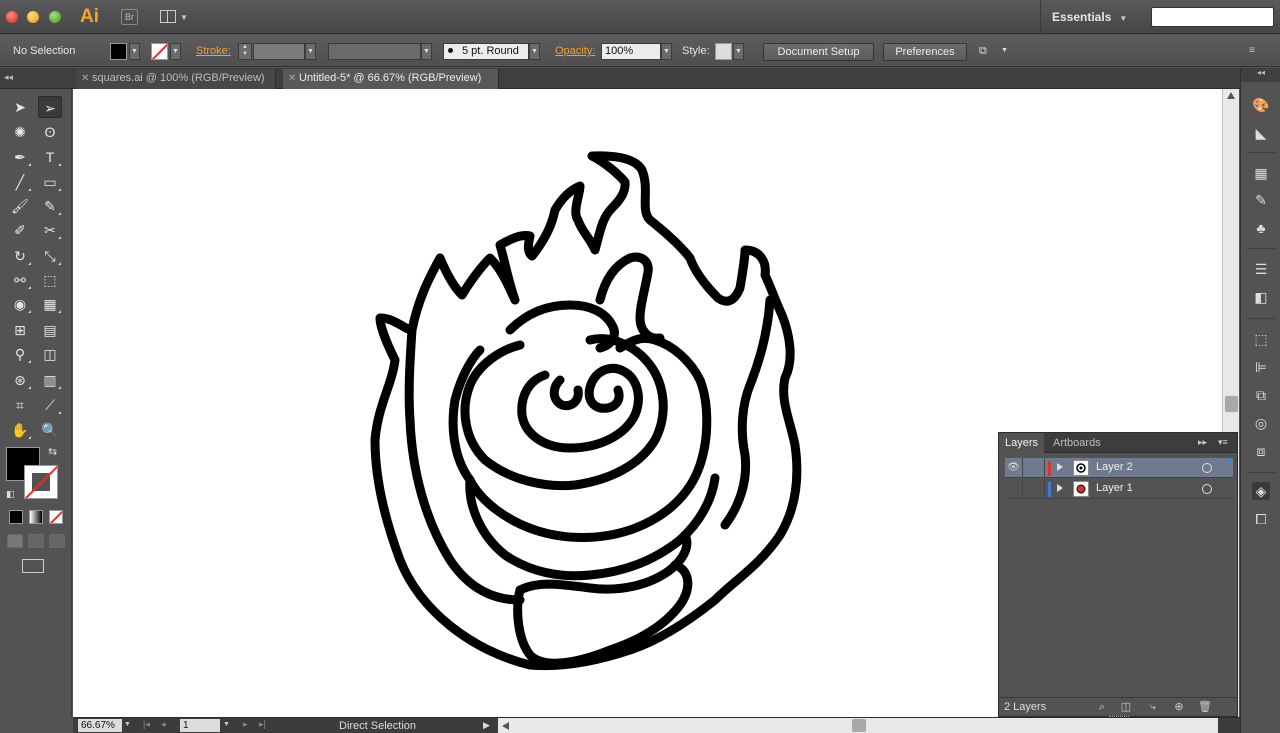 This screenshot has width=1280, height=733. What do you see at coordinates (1114, 488) in the screenshot?
I see `layer-name: Layer 1` at bounding box center [1114, 488].